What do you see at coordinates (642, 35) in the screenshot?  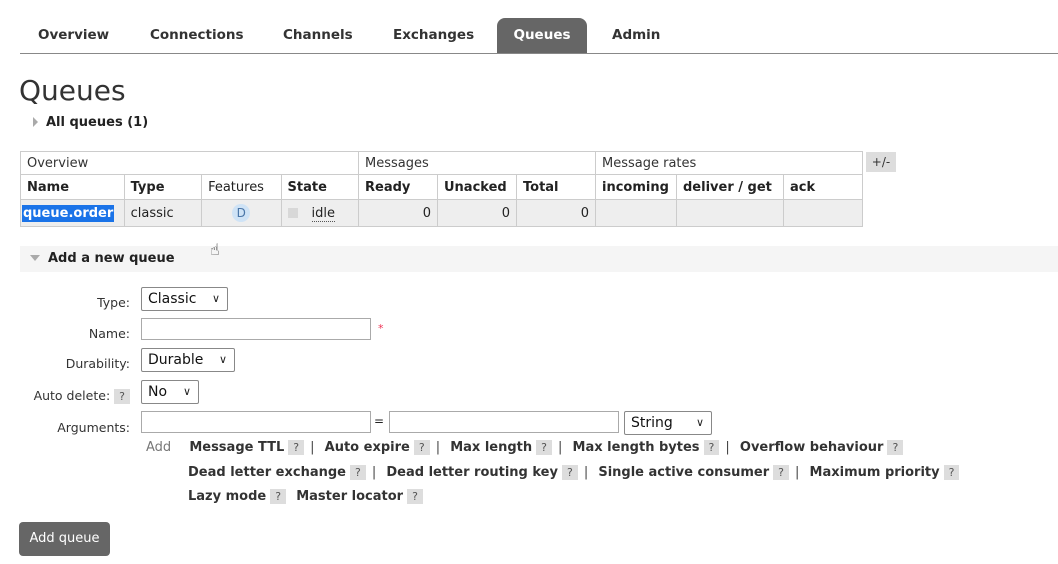 I see `tab-admin: Admin` at bounding box center [642, 35].